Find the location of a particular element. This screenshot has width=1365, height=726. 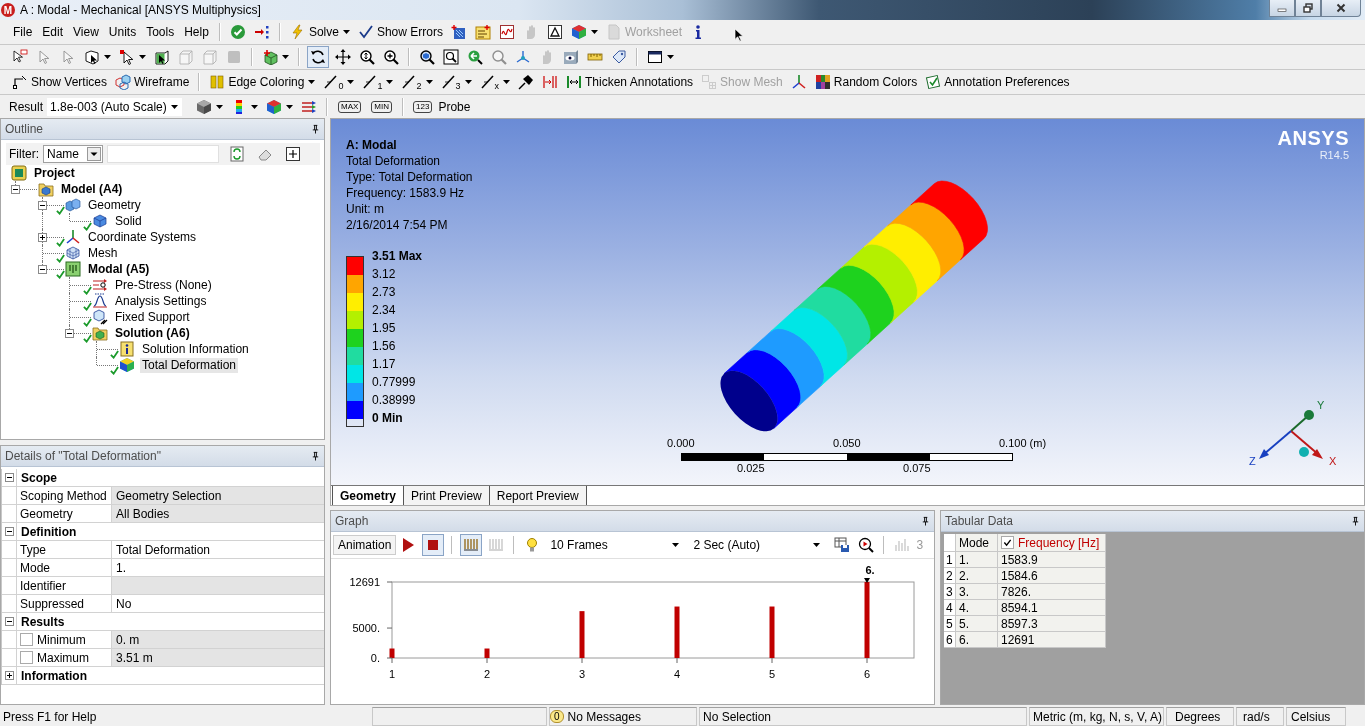

pan-arrows-icon is located at coordinates (343, 57).